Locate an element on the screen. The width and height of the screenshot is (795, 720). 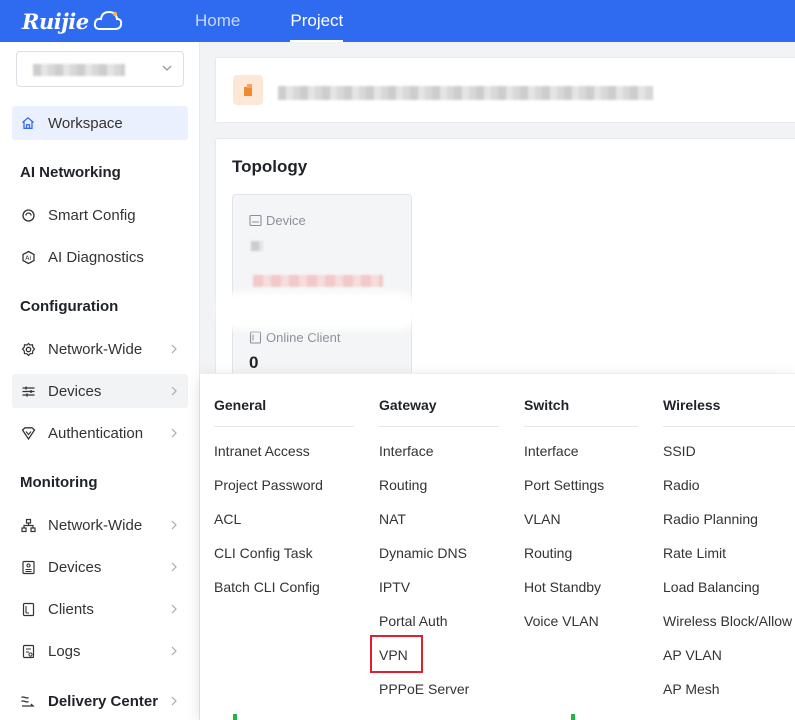
delivery-icon is located at coordinates (28, 701).